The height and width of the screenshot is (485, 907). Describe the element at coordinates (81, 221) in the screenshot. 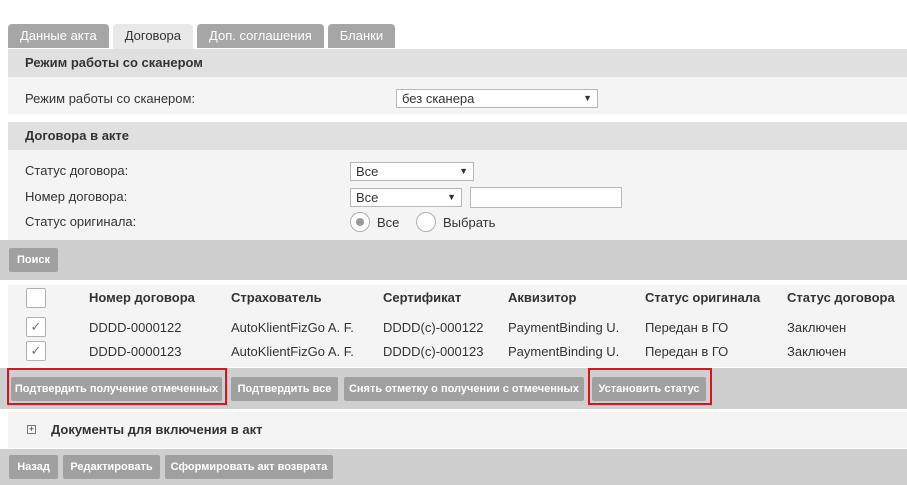

I see `original-status-label: Статус оригинала:` at that location.